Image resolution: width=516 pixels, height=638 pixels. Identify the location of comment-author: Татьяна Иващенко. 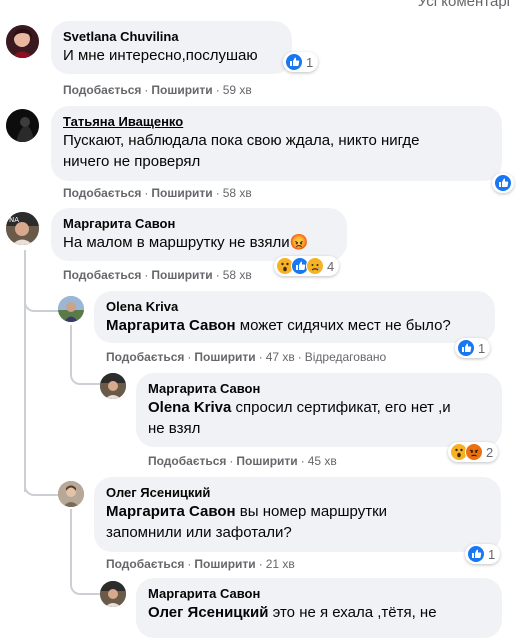
(276, 121).